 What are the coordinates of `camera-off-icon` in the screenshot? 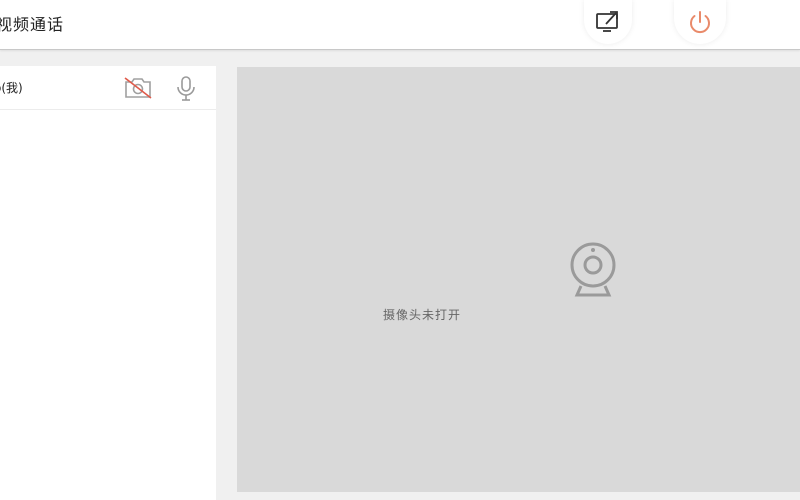 It's located at (138, 88).